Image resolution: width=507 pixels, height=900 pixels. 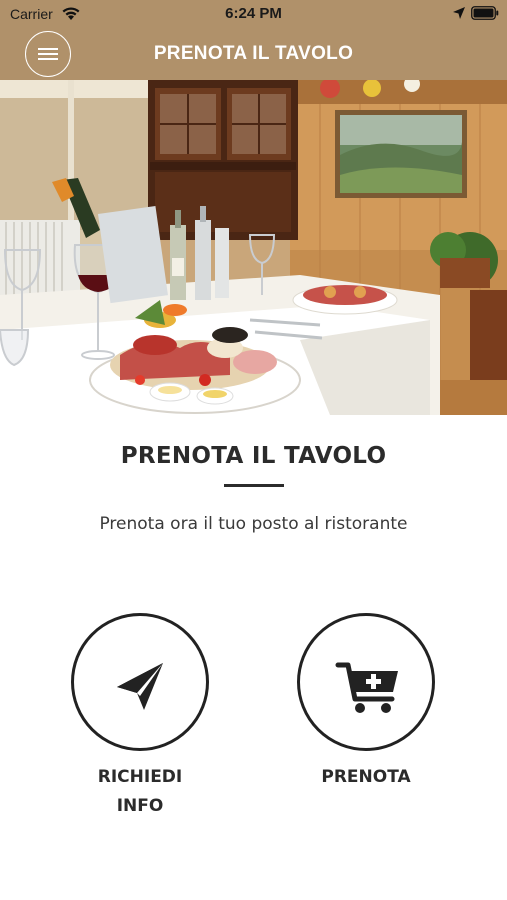 I want to click on request-info-circle, so click(x=140, y=682).